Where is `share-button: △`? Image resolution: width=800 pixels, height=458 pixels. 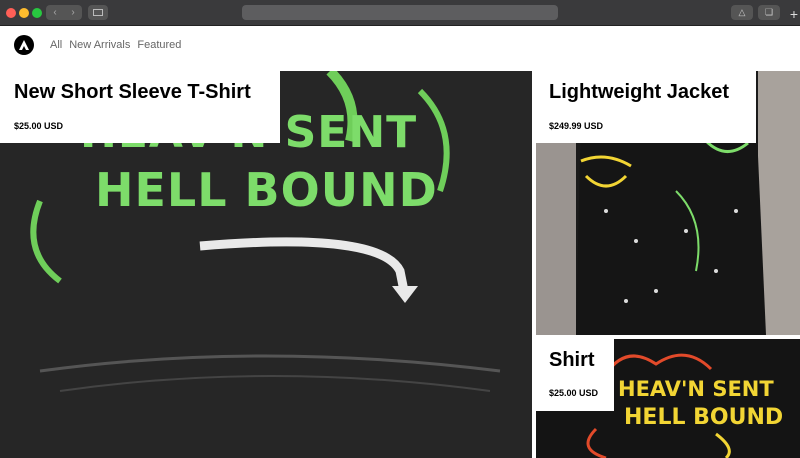
share-button: △ is located at coordinates (742, 12).